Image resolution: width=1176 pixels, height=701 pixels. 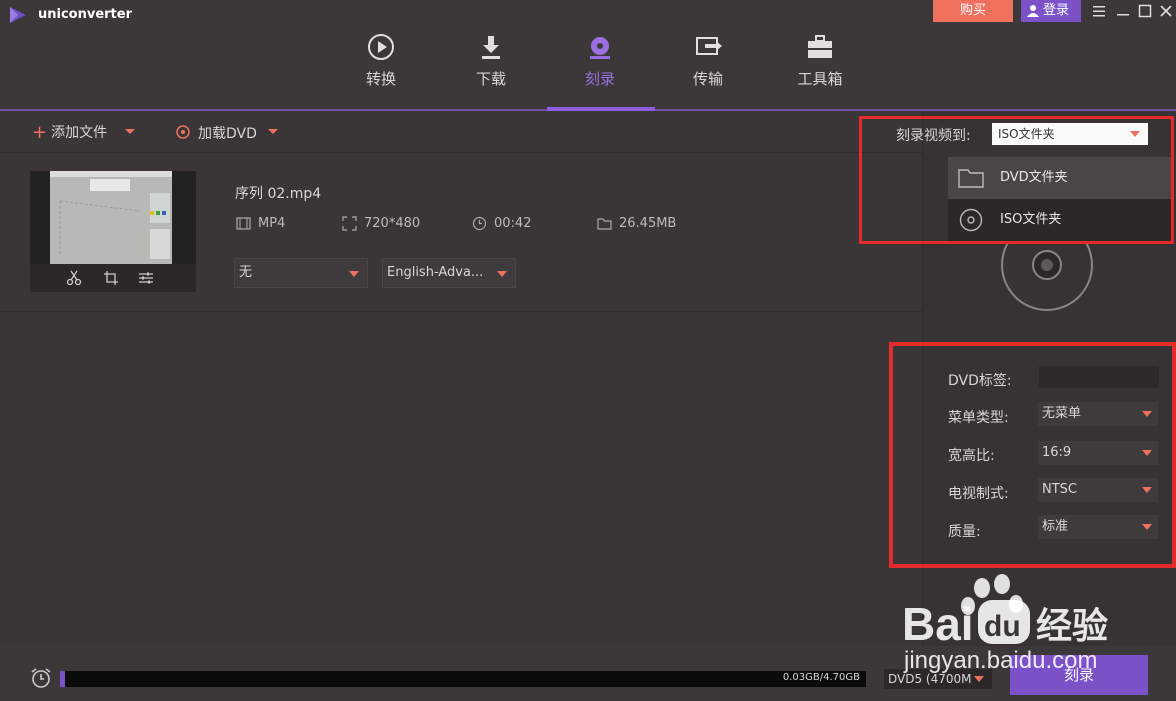 What do you see at coordinates (1056, 10) in the screenshot?
I see `login-label: 登录` at bounding box center [1056, 10].